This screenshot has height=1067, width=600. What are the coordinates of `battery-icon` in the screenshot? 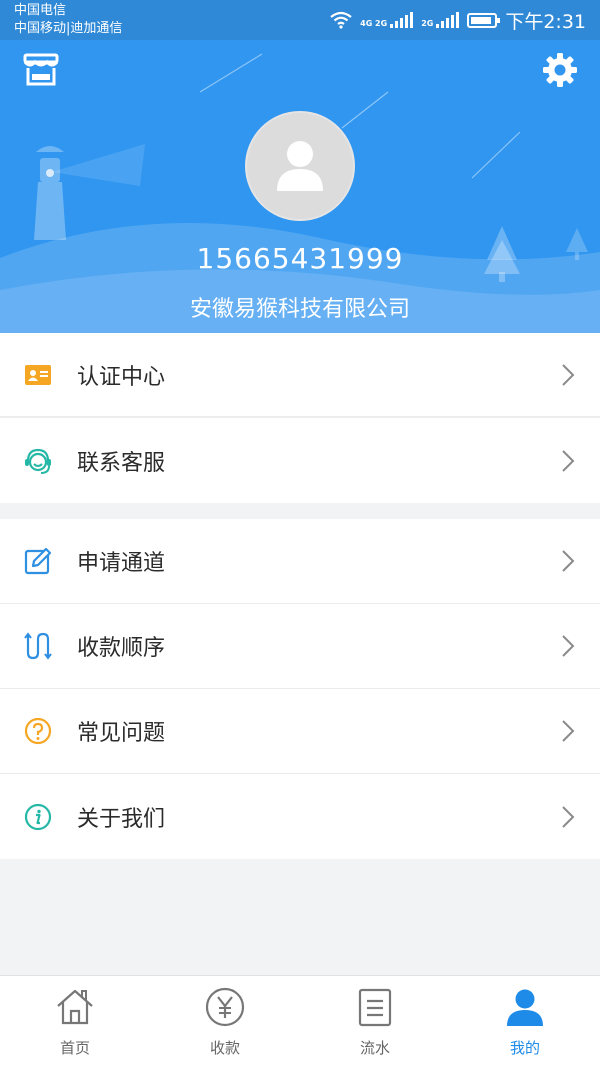 It's located at (484, 20).